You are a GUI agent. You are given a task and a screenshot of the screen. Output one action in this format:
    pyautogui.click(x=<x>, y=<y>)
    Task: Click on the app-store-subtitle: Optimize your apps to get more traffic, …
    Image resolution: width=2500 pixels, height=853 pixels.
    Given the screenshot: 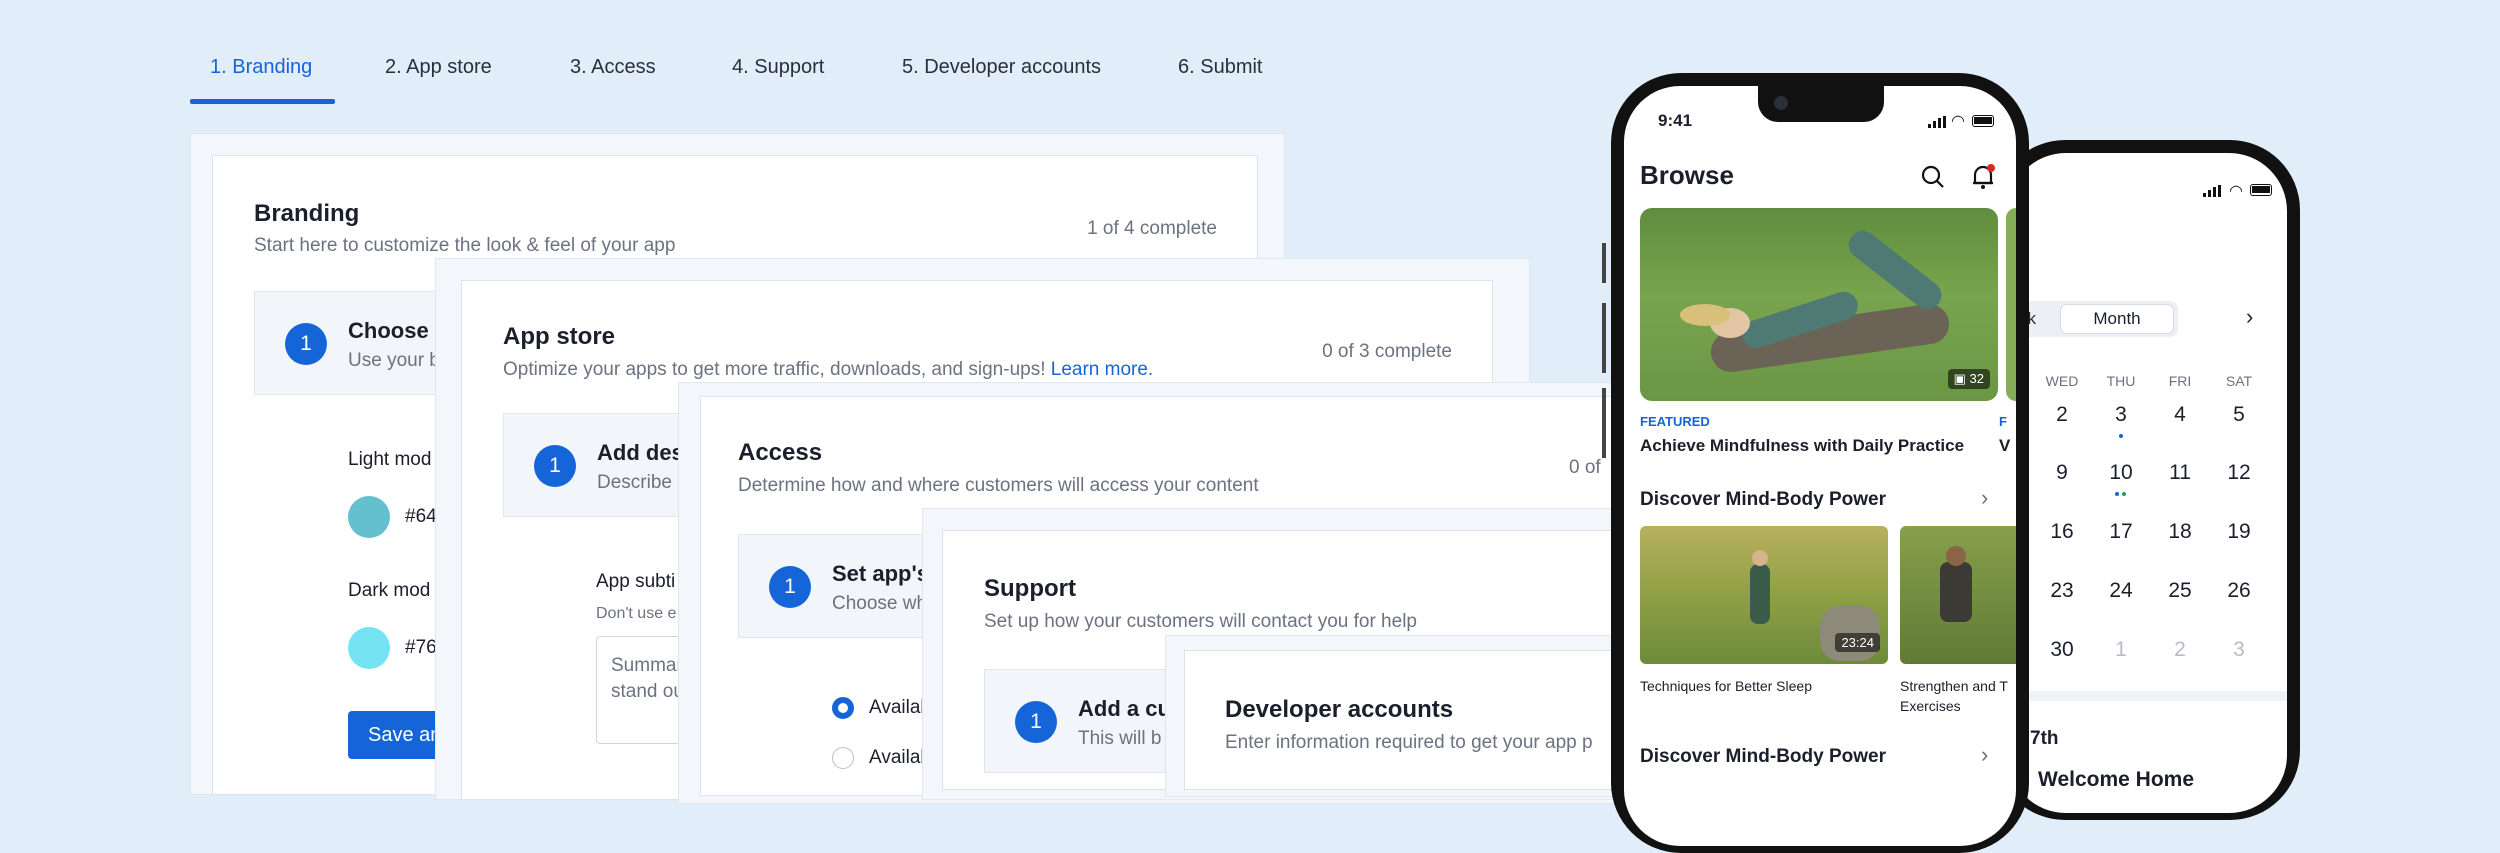 What is the action you would take?
    pyautogui.click(x=828, y=369)
    